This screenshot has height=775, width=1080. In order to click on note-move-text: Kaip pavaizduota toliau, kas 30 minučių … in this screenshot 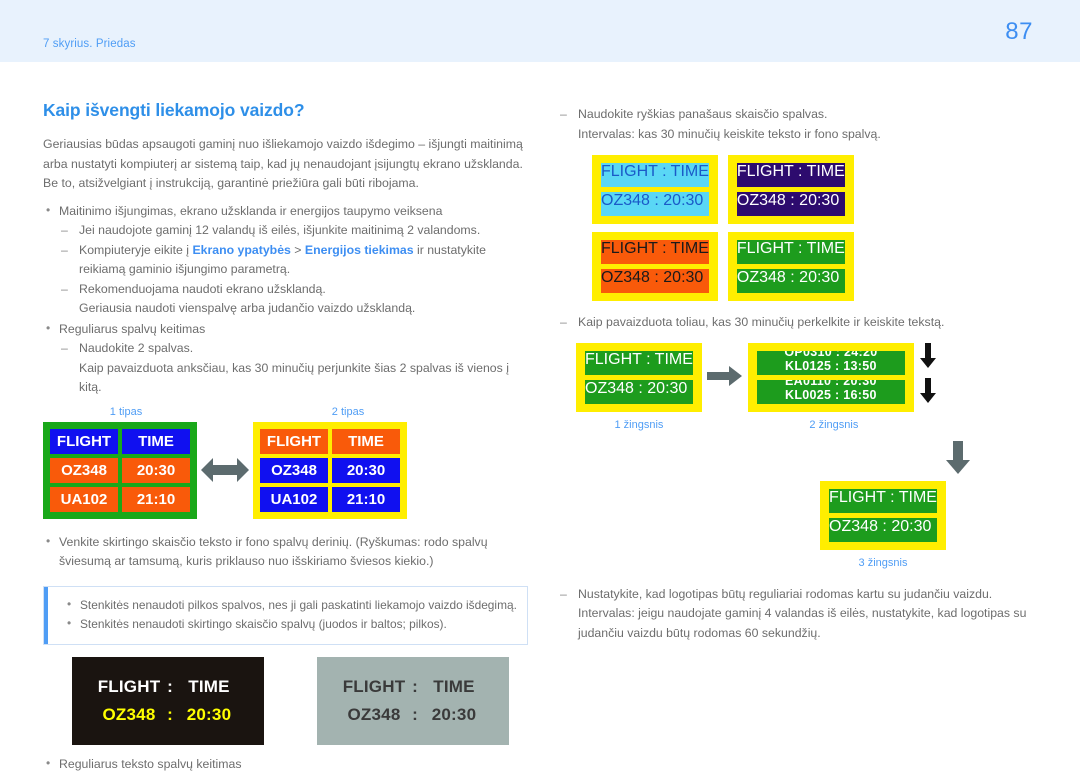, I will do `click(800, 323)`.